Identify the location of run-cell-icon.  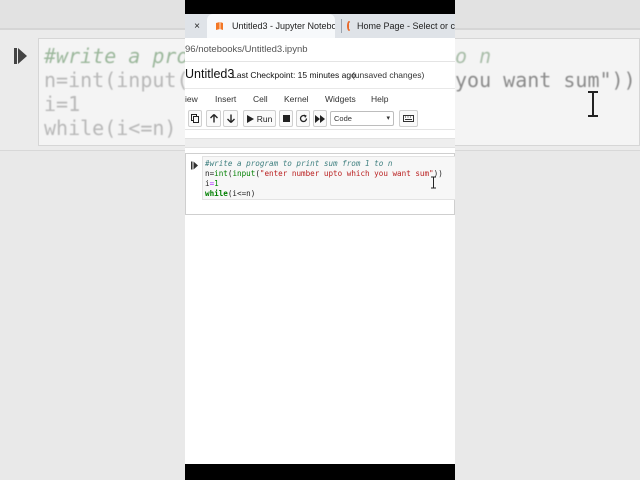
(196, 163).